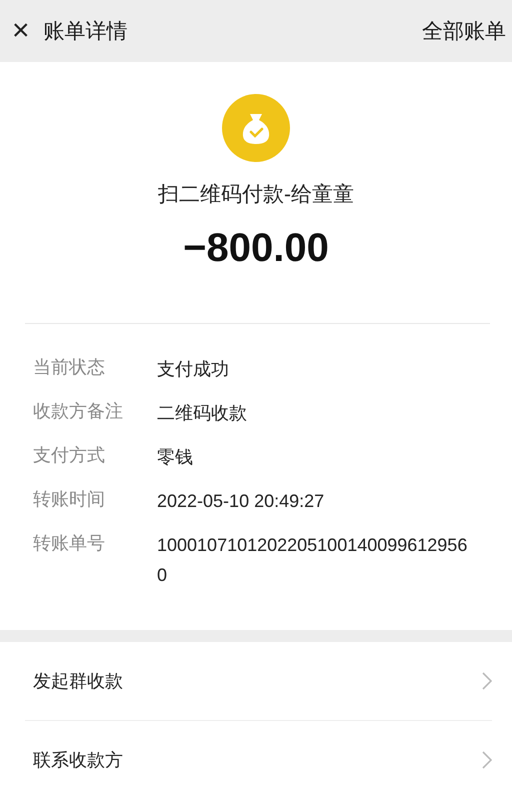 The height and width of the screenshot is (800, 512). I want to click on detail-value: 支付成功, so click(193, 369).